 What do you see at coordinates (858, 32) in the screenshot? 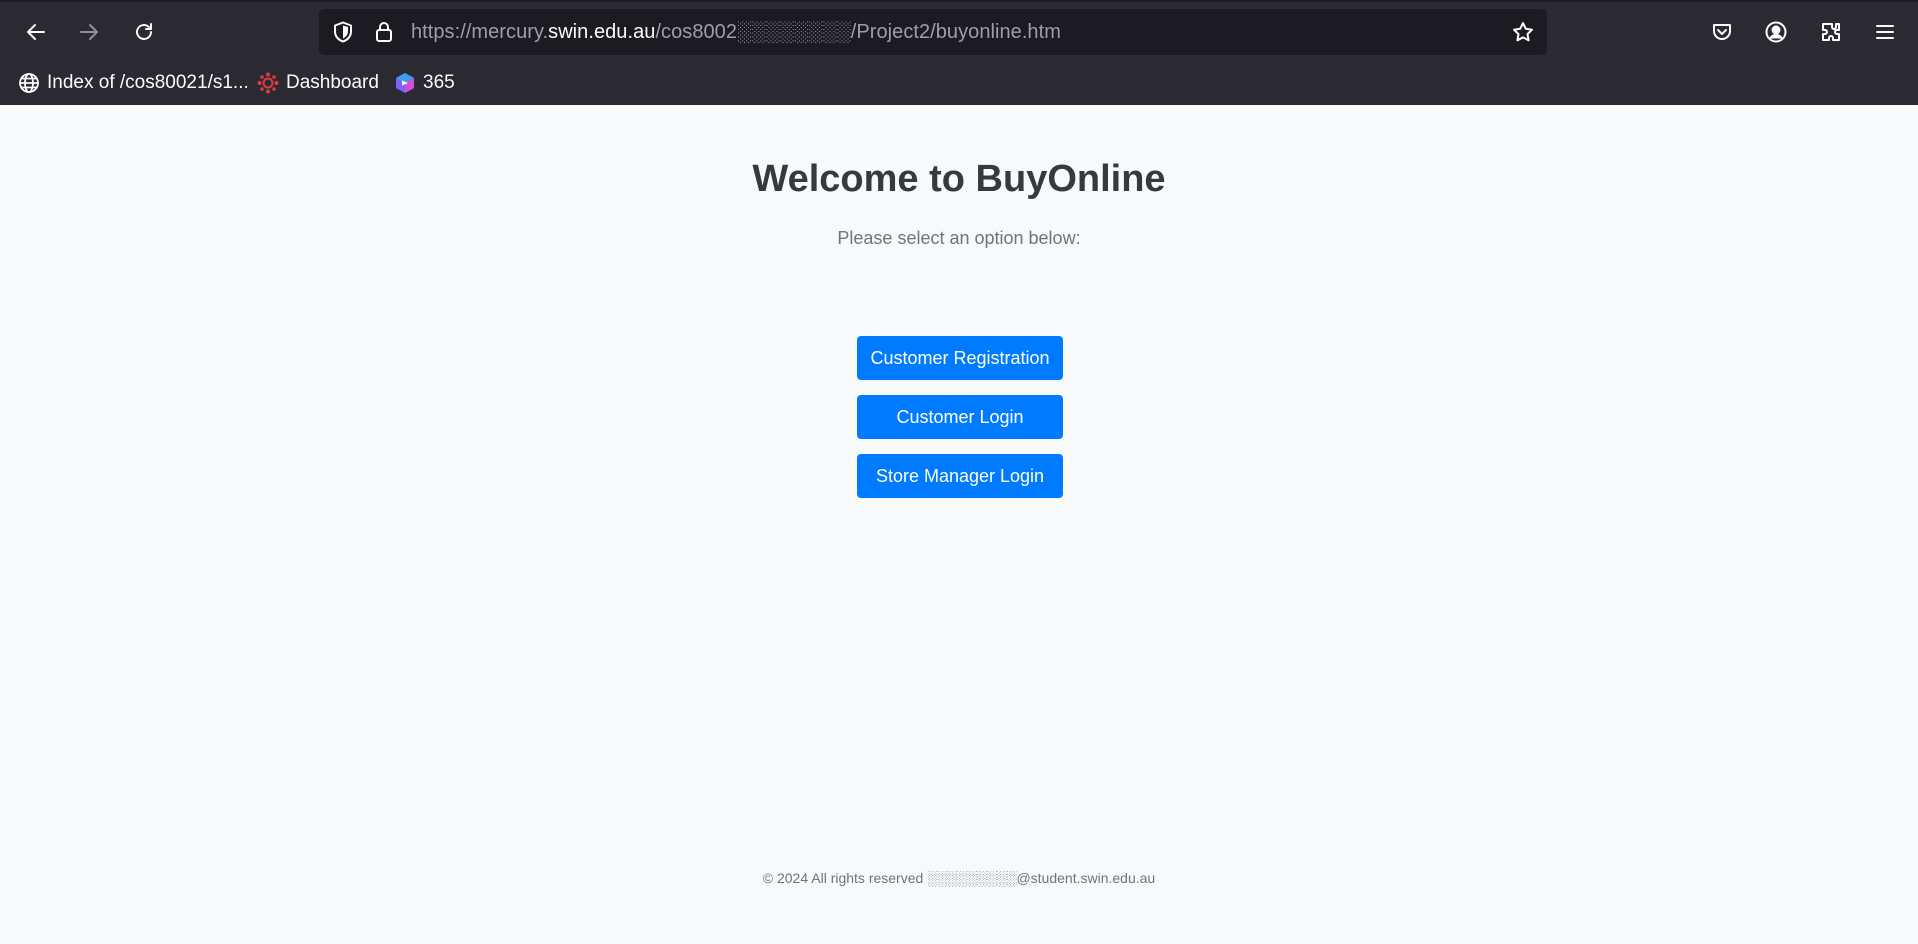
I see `url-path: /cos8002░░░░░░░░/Project2/buyonline.htm` at bounding box center [858, 32].